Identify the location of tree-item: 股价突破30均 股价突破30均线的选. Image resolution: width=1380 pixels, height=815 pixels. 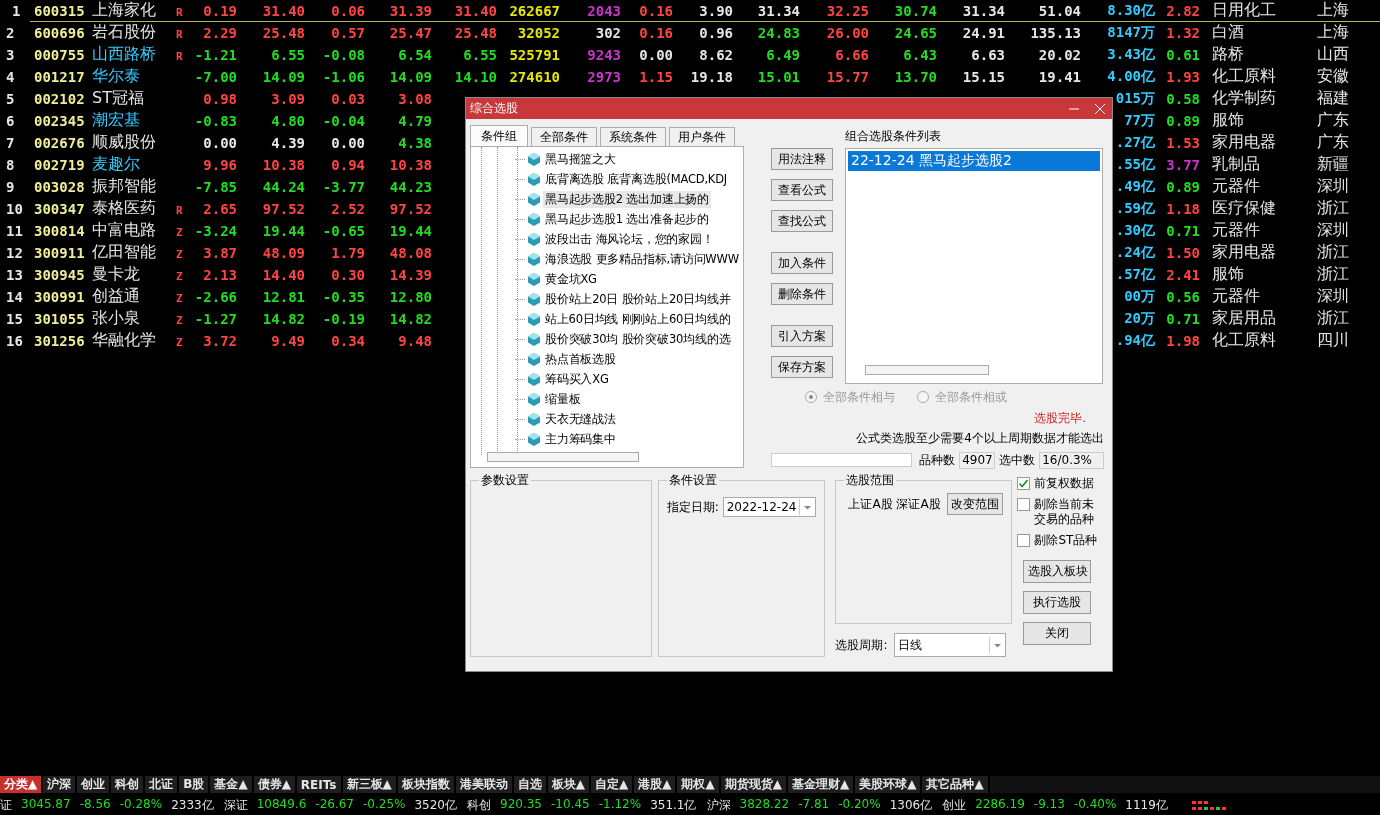
(638, 339).